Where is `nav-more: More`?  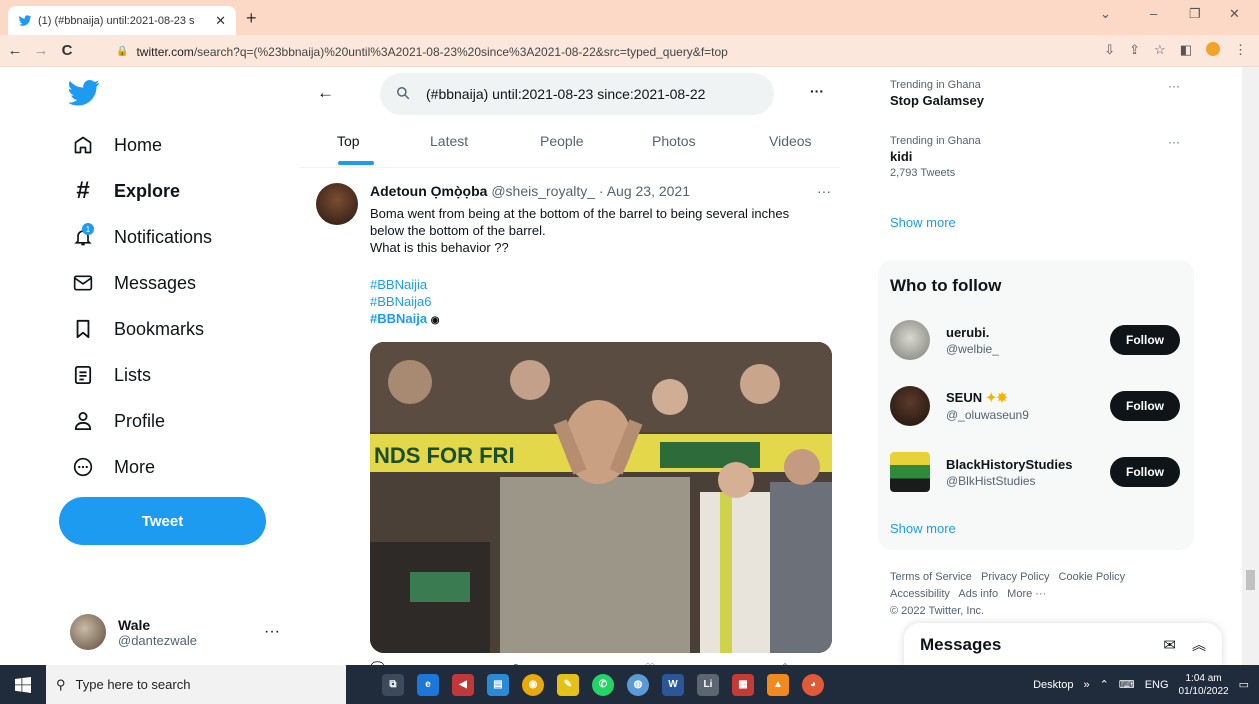 nav-more: More is located at coordinates (113, 467).